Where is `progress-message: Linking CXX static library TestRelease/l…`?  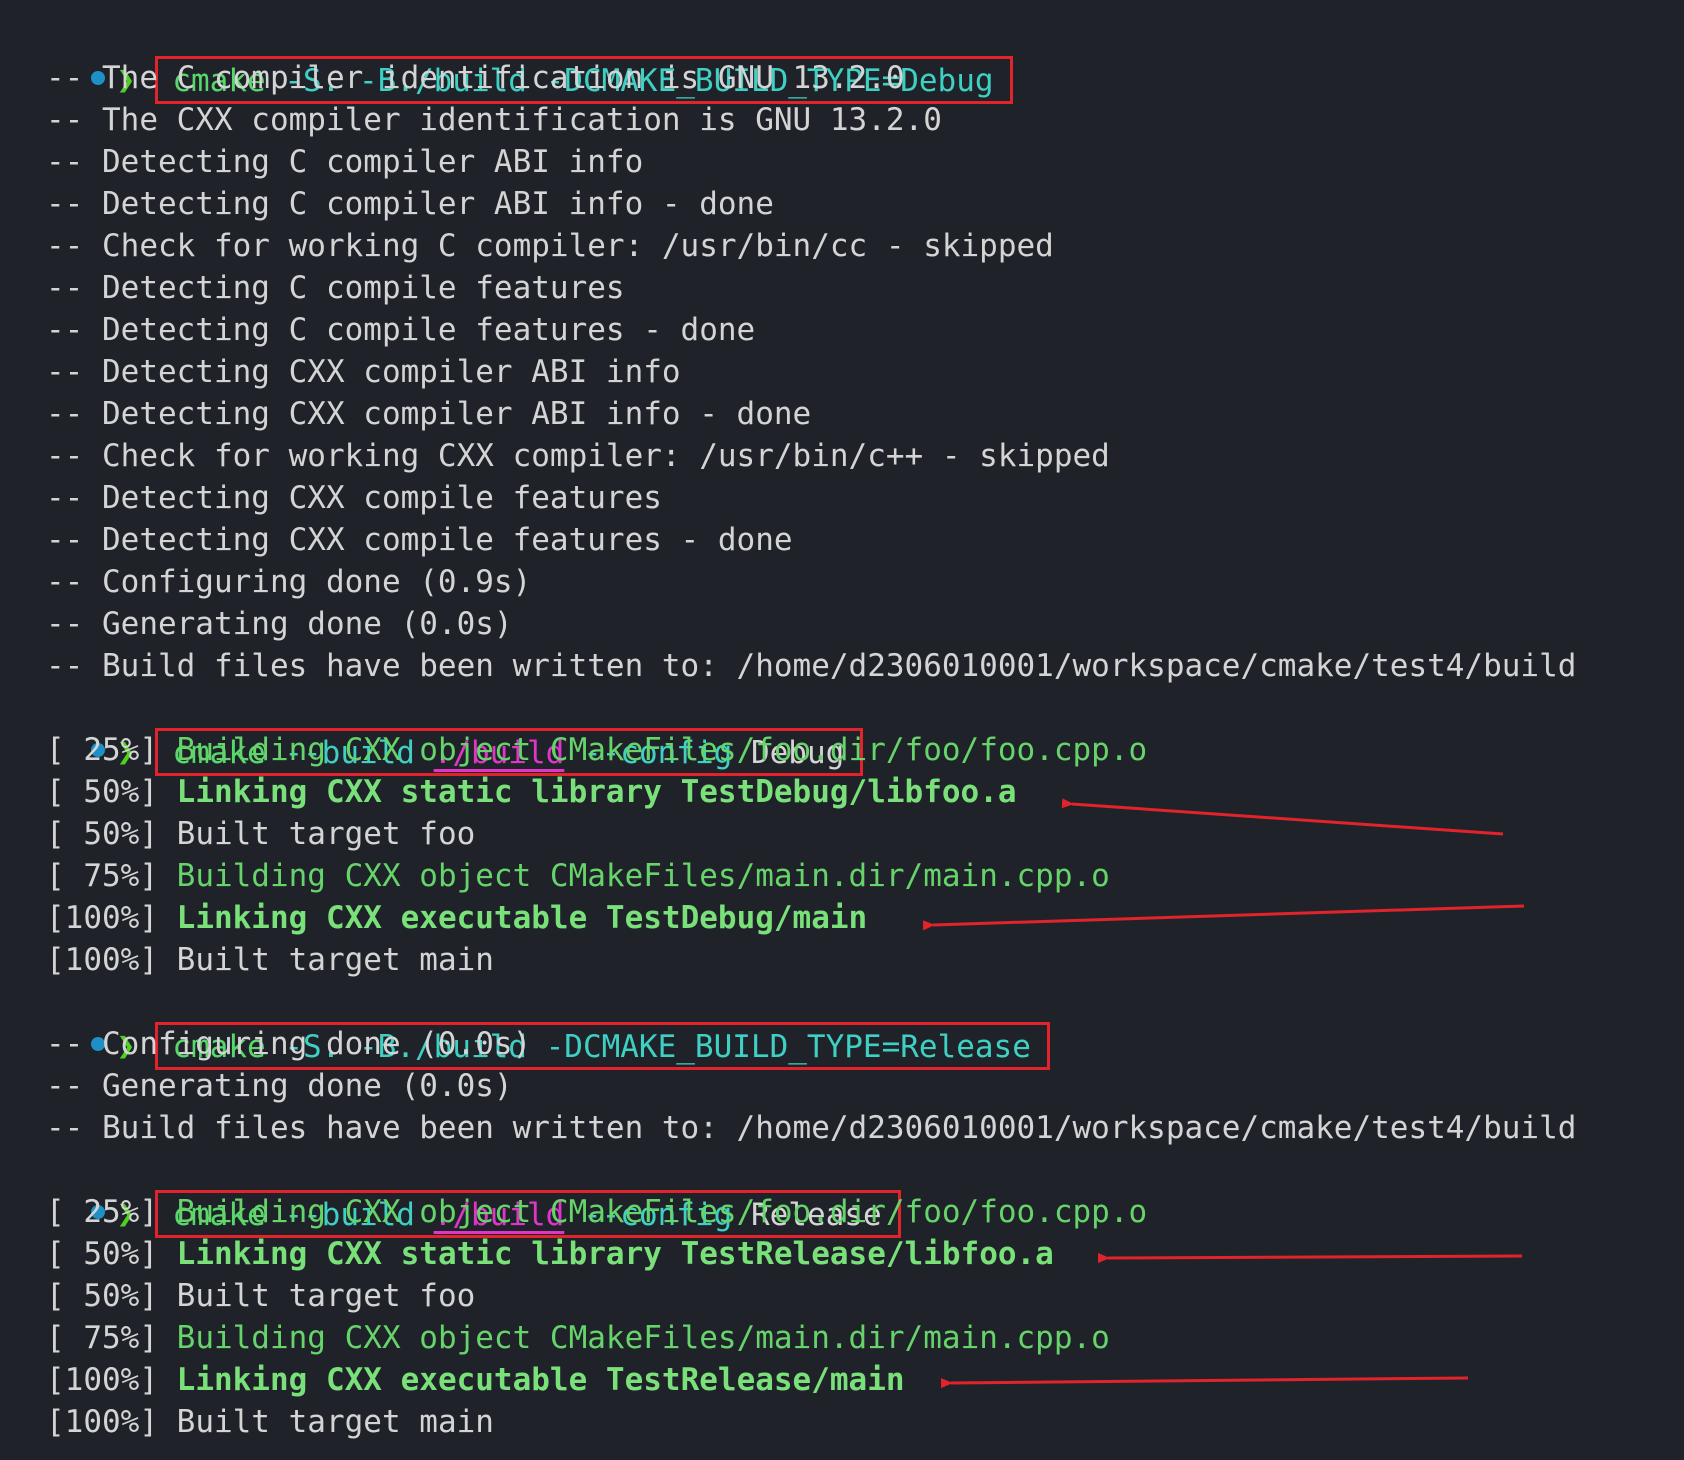 progress-message: Linking CXX static library TestRelease/l… is located at coordinates (615, 1254).